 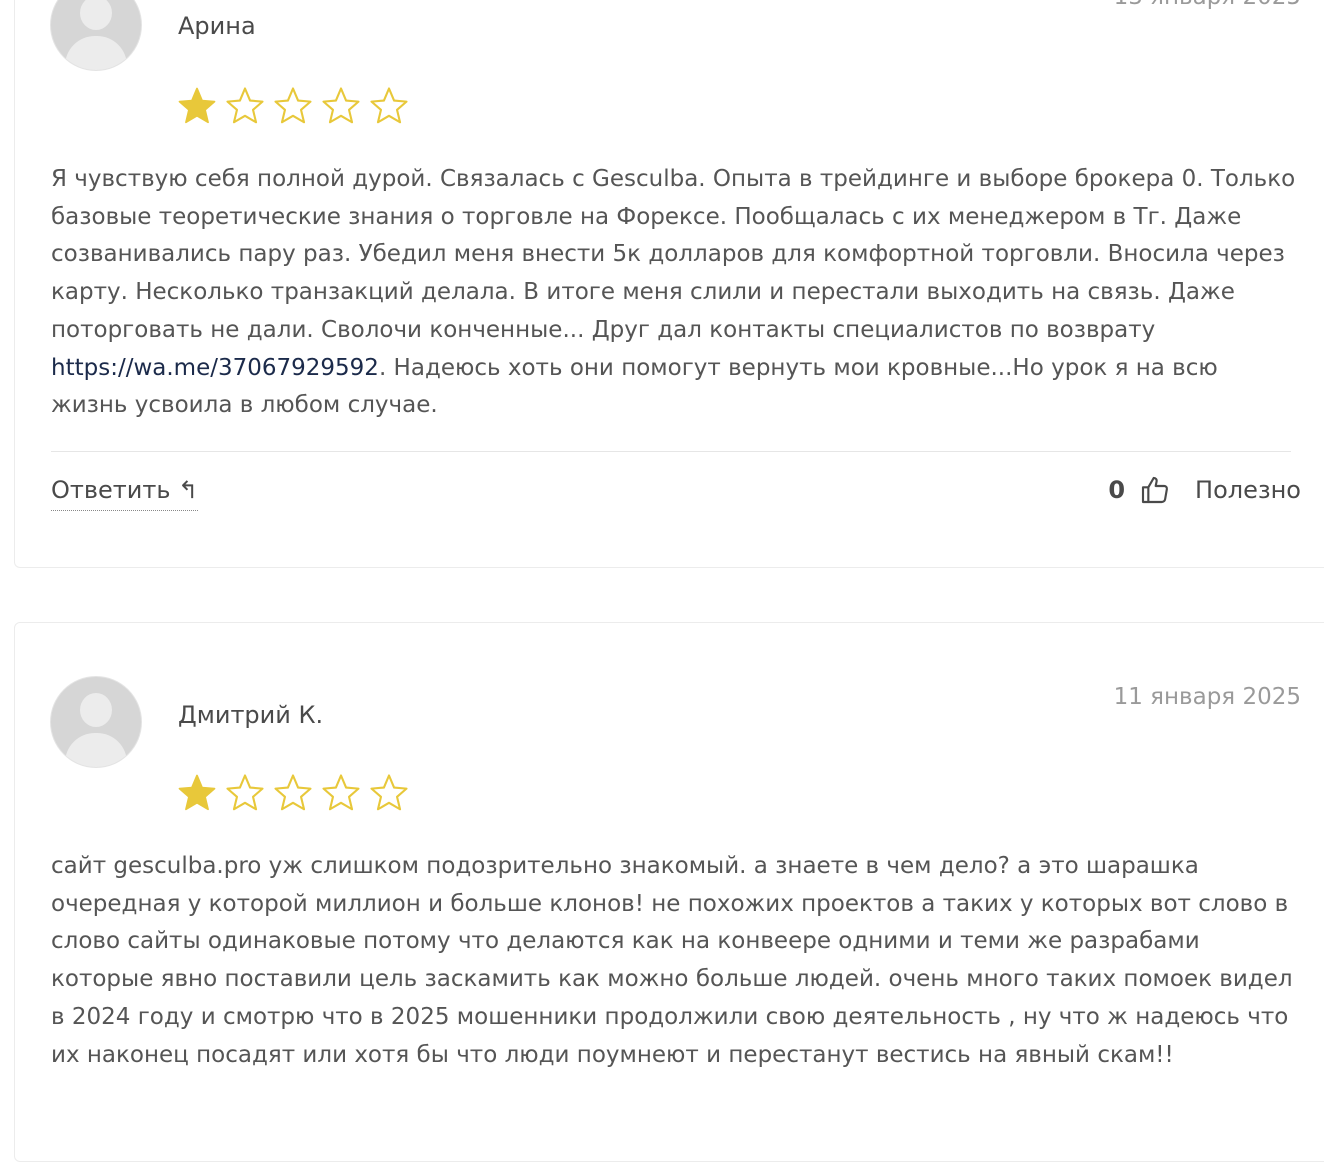 I want to click on thumbs-up-icon, so click(x=1155, y=490).